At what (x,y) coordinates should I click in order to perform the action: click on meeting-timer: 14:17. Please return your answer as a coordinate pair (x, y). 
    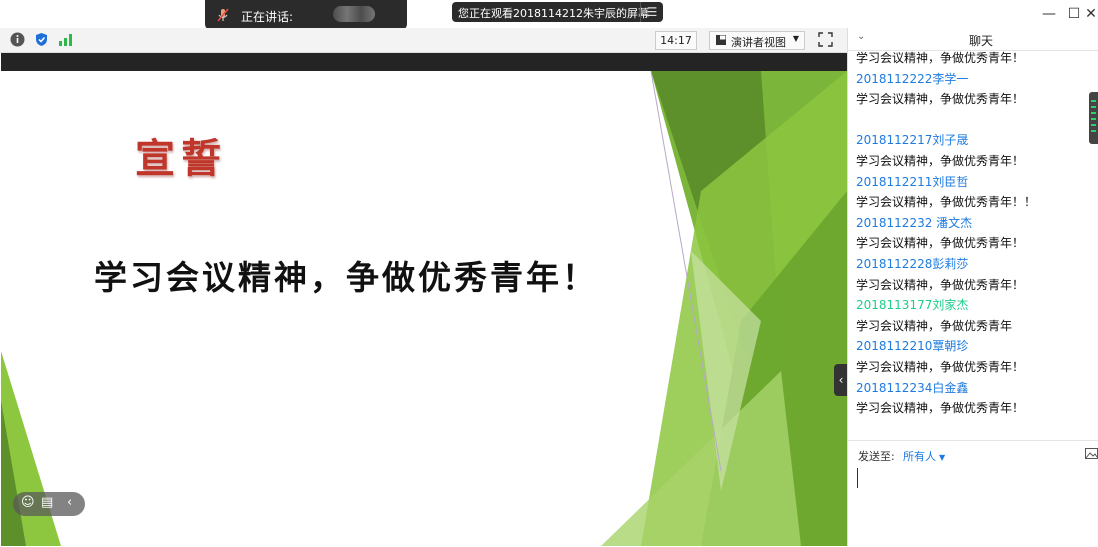
    Looking at the image, I should click on (676, 40).